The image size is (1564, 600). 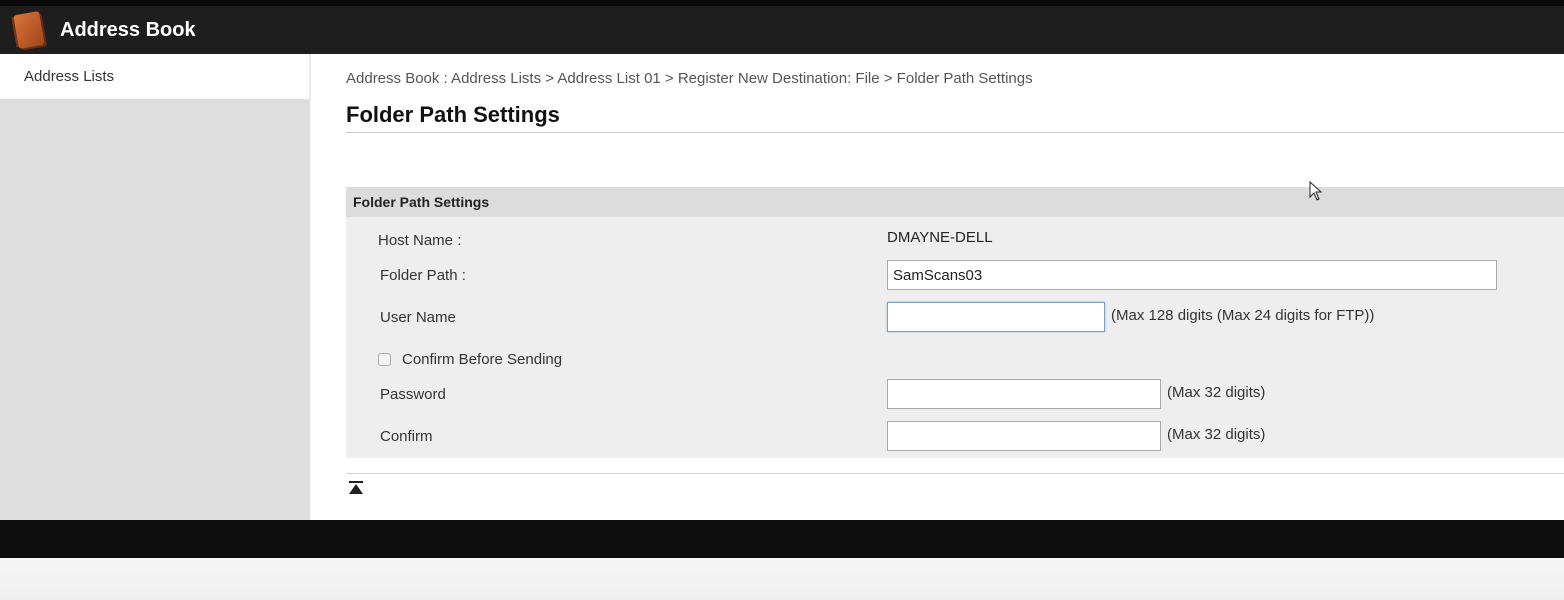 I want to click on user-name-label: User Name, so click(x=418, y=317).